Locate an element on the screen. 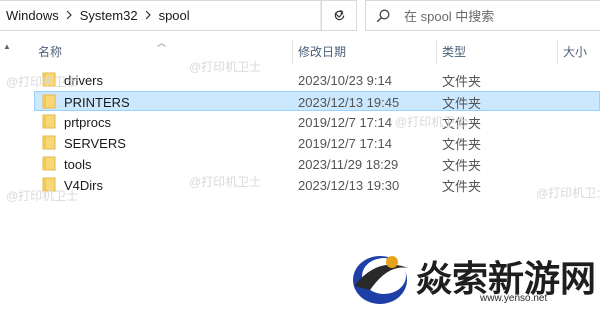  file-row-v4dirs: V4Dirs 2023/12/13 19:30 文件夹 is located at coordinates (317, 185).